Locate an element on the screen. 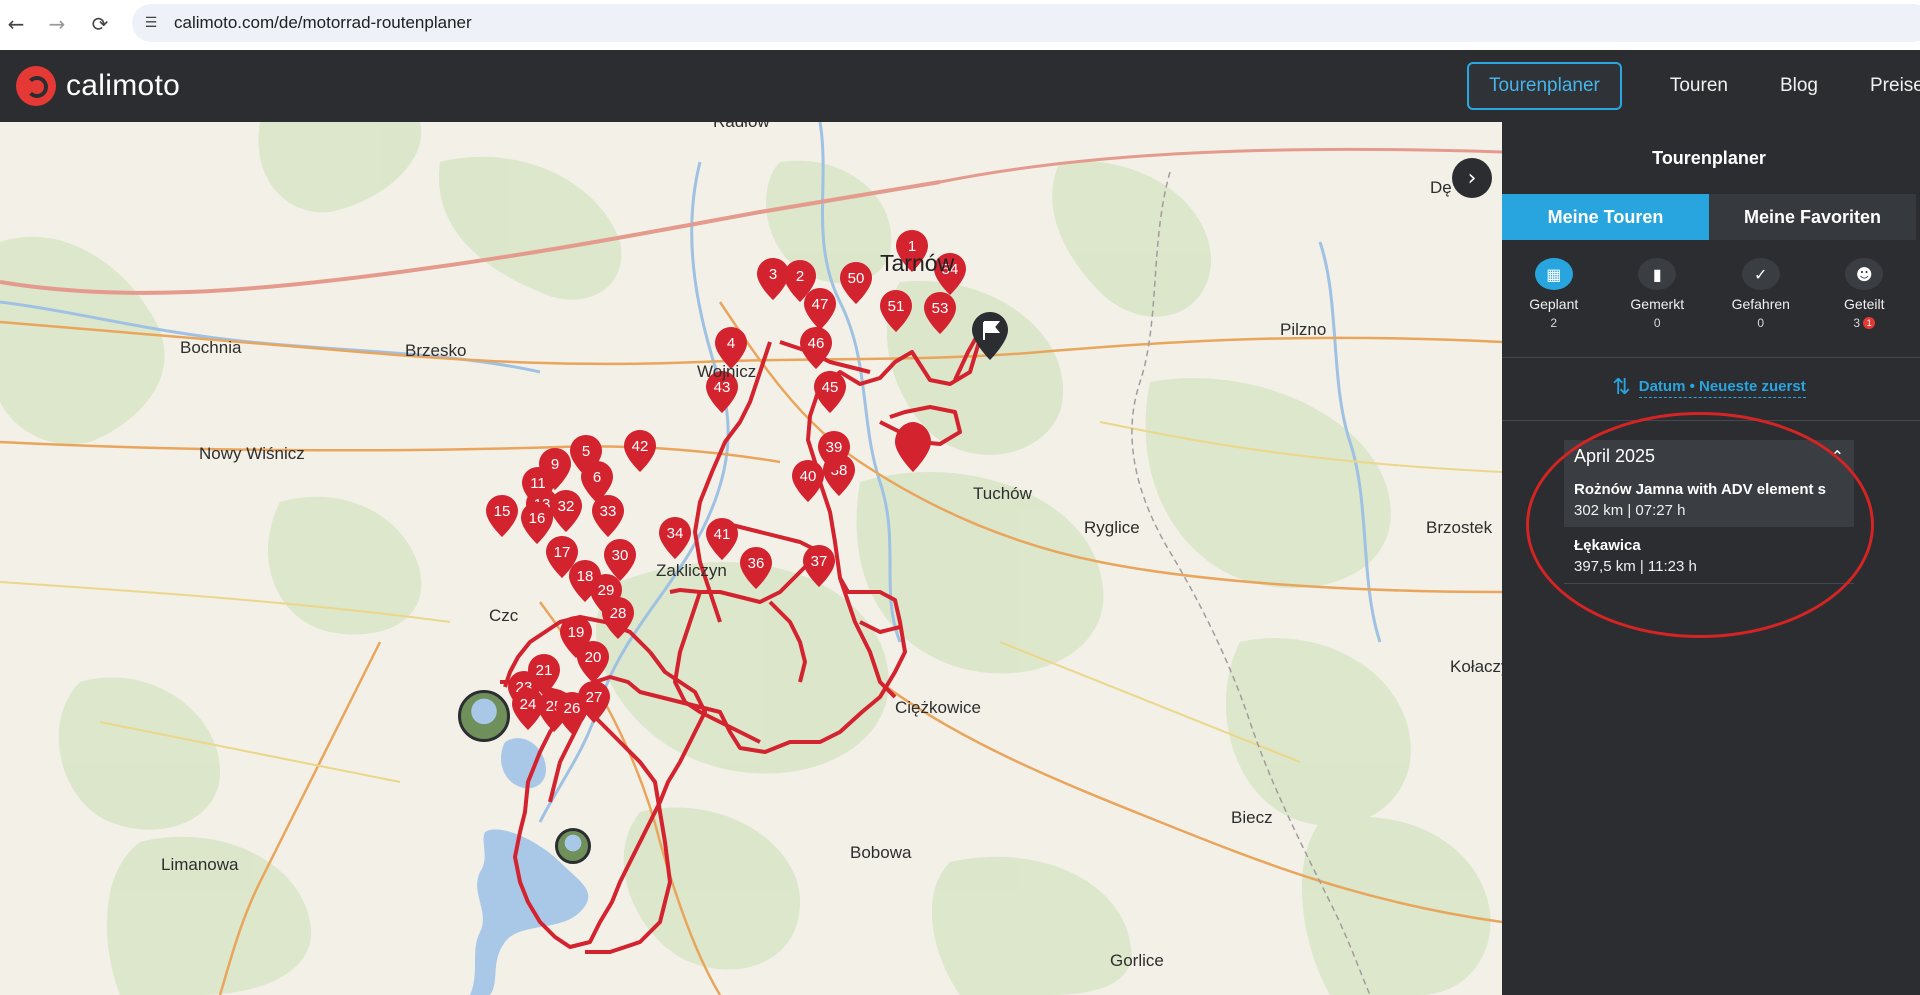  tour-tabs: Meine Touren Meine Favoriten is located at coordinates (1709, 217).